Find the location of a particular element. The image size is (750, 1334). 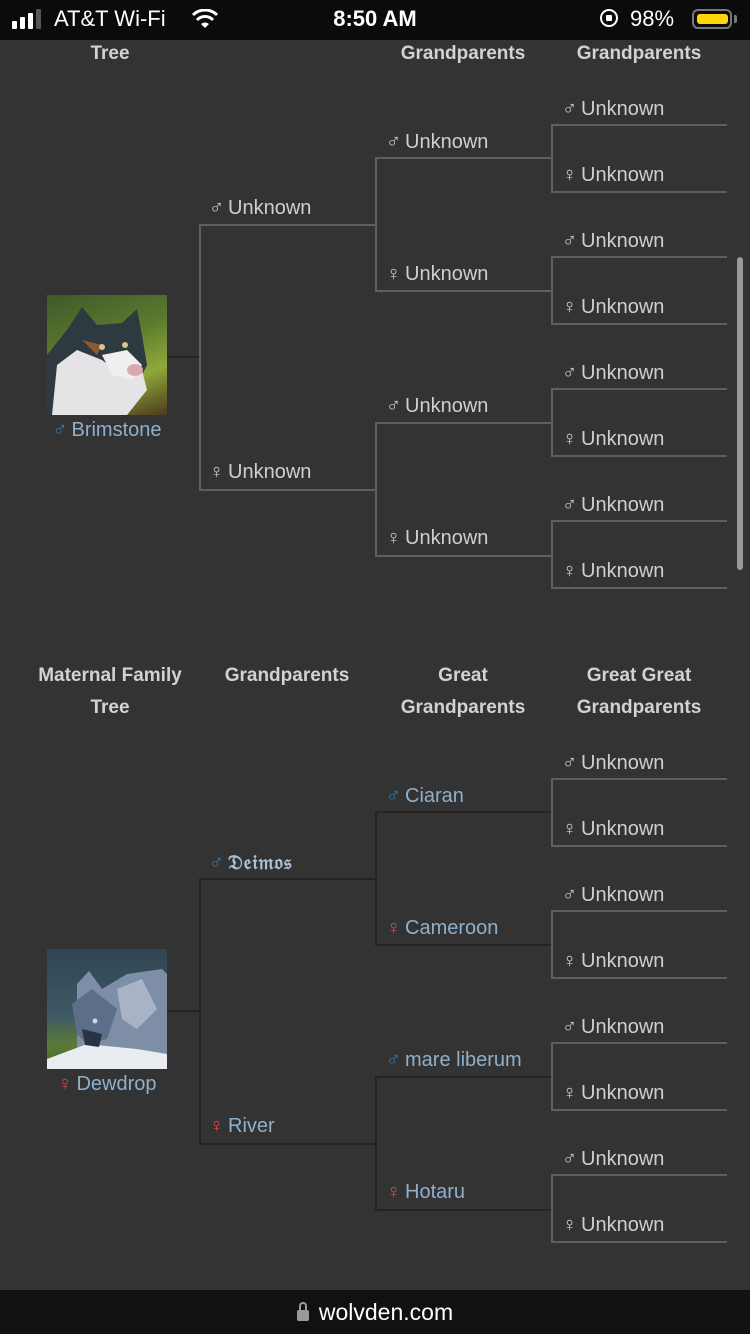

sire-entry: ♂ Unknown is located at coordinates (260, 208).